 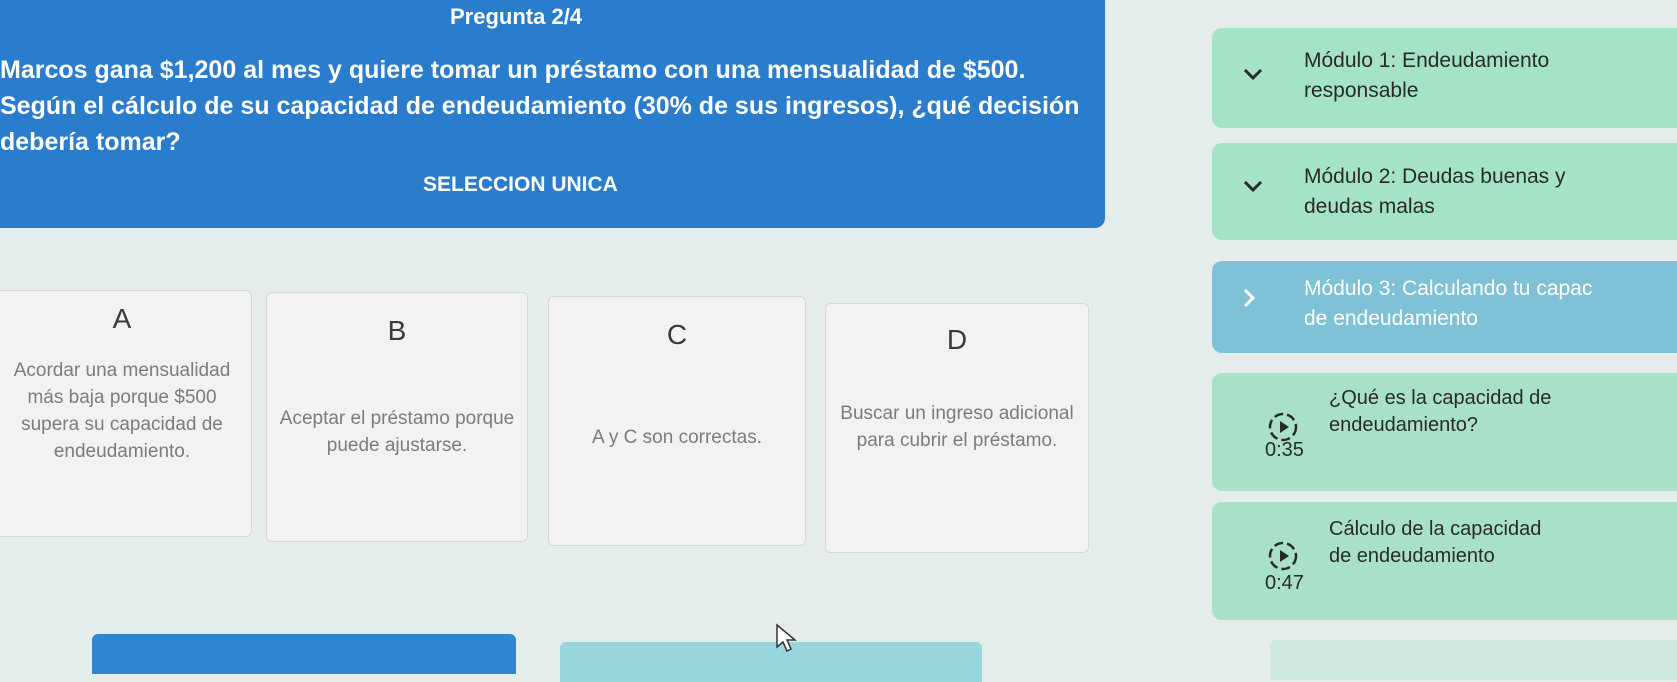 I want to click on chevron-right-icon, so click(x=1249, y=301).